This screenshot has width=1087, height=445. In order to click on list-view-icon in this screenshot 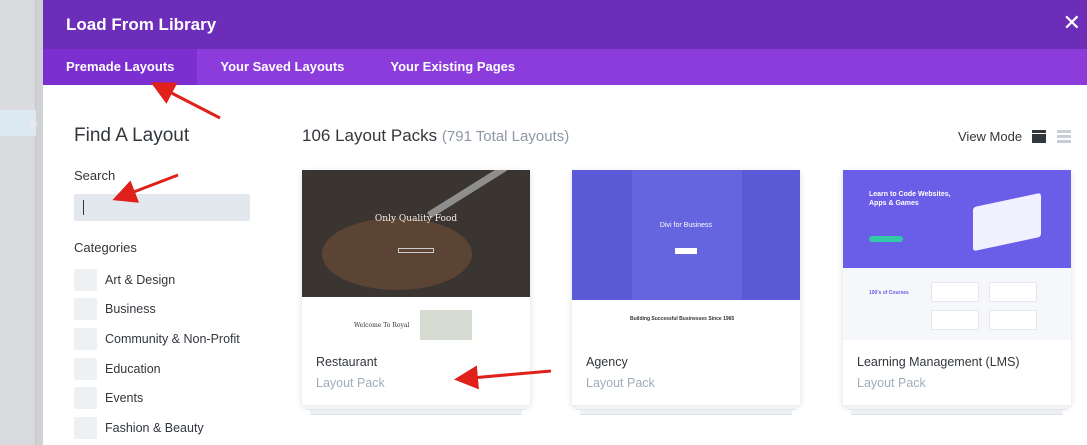, I will do `click(1064, 136)`.